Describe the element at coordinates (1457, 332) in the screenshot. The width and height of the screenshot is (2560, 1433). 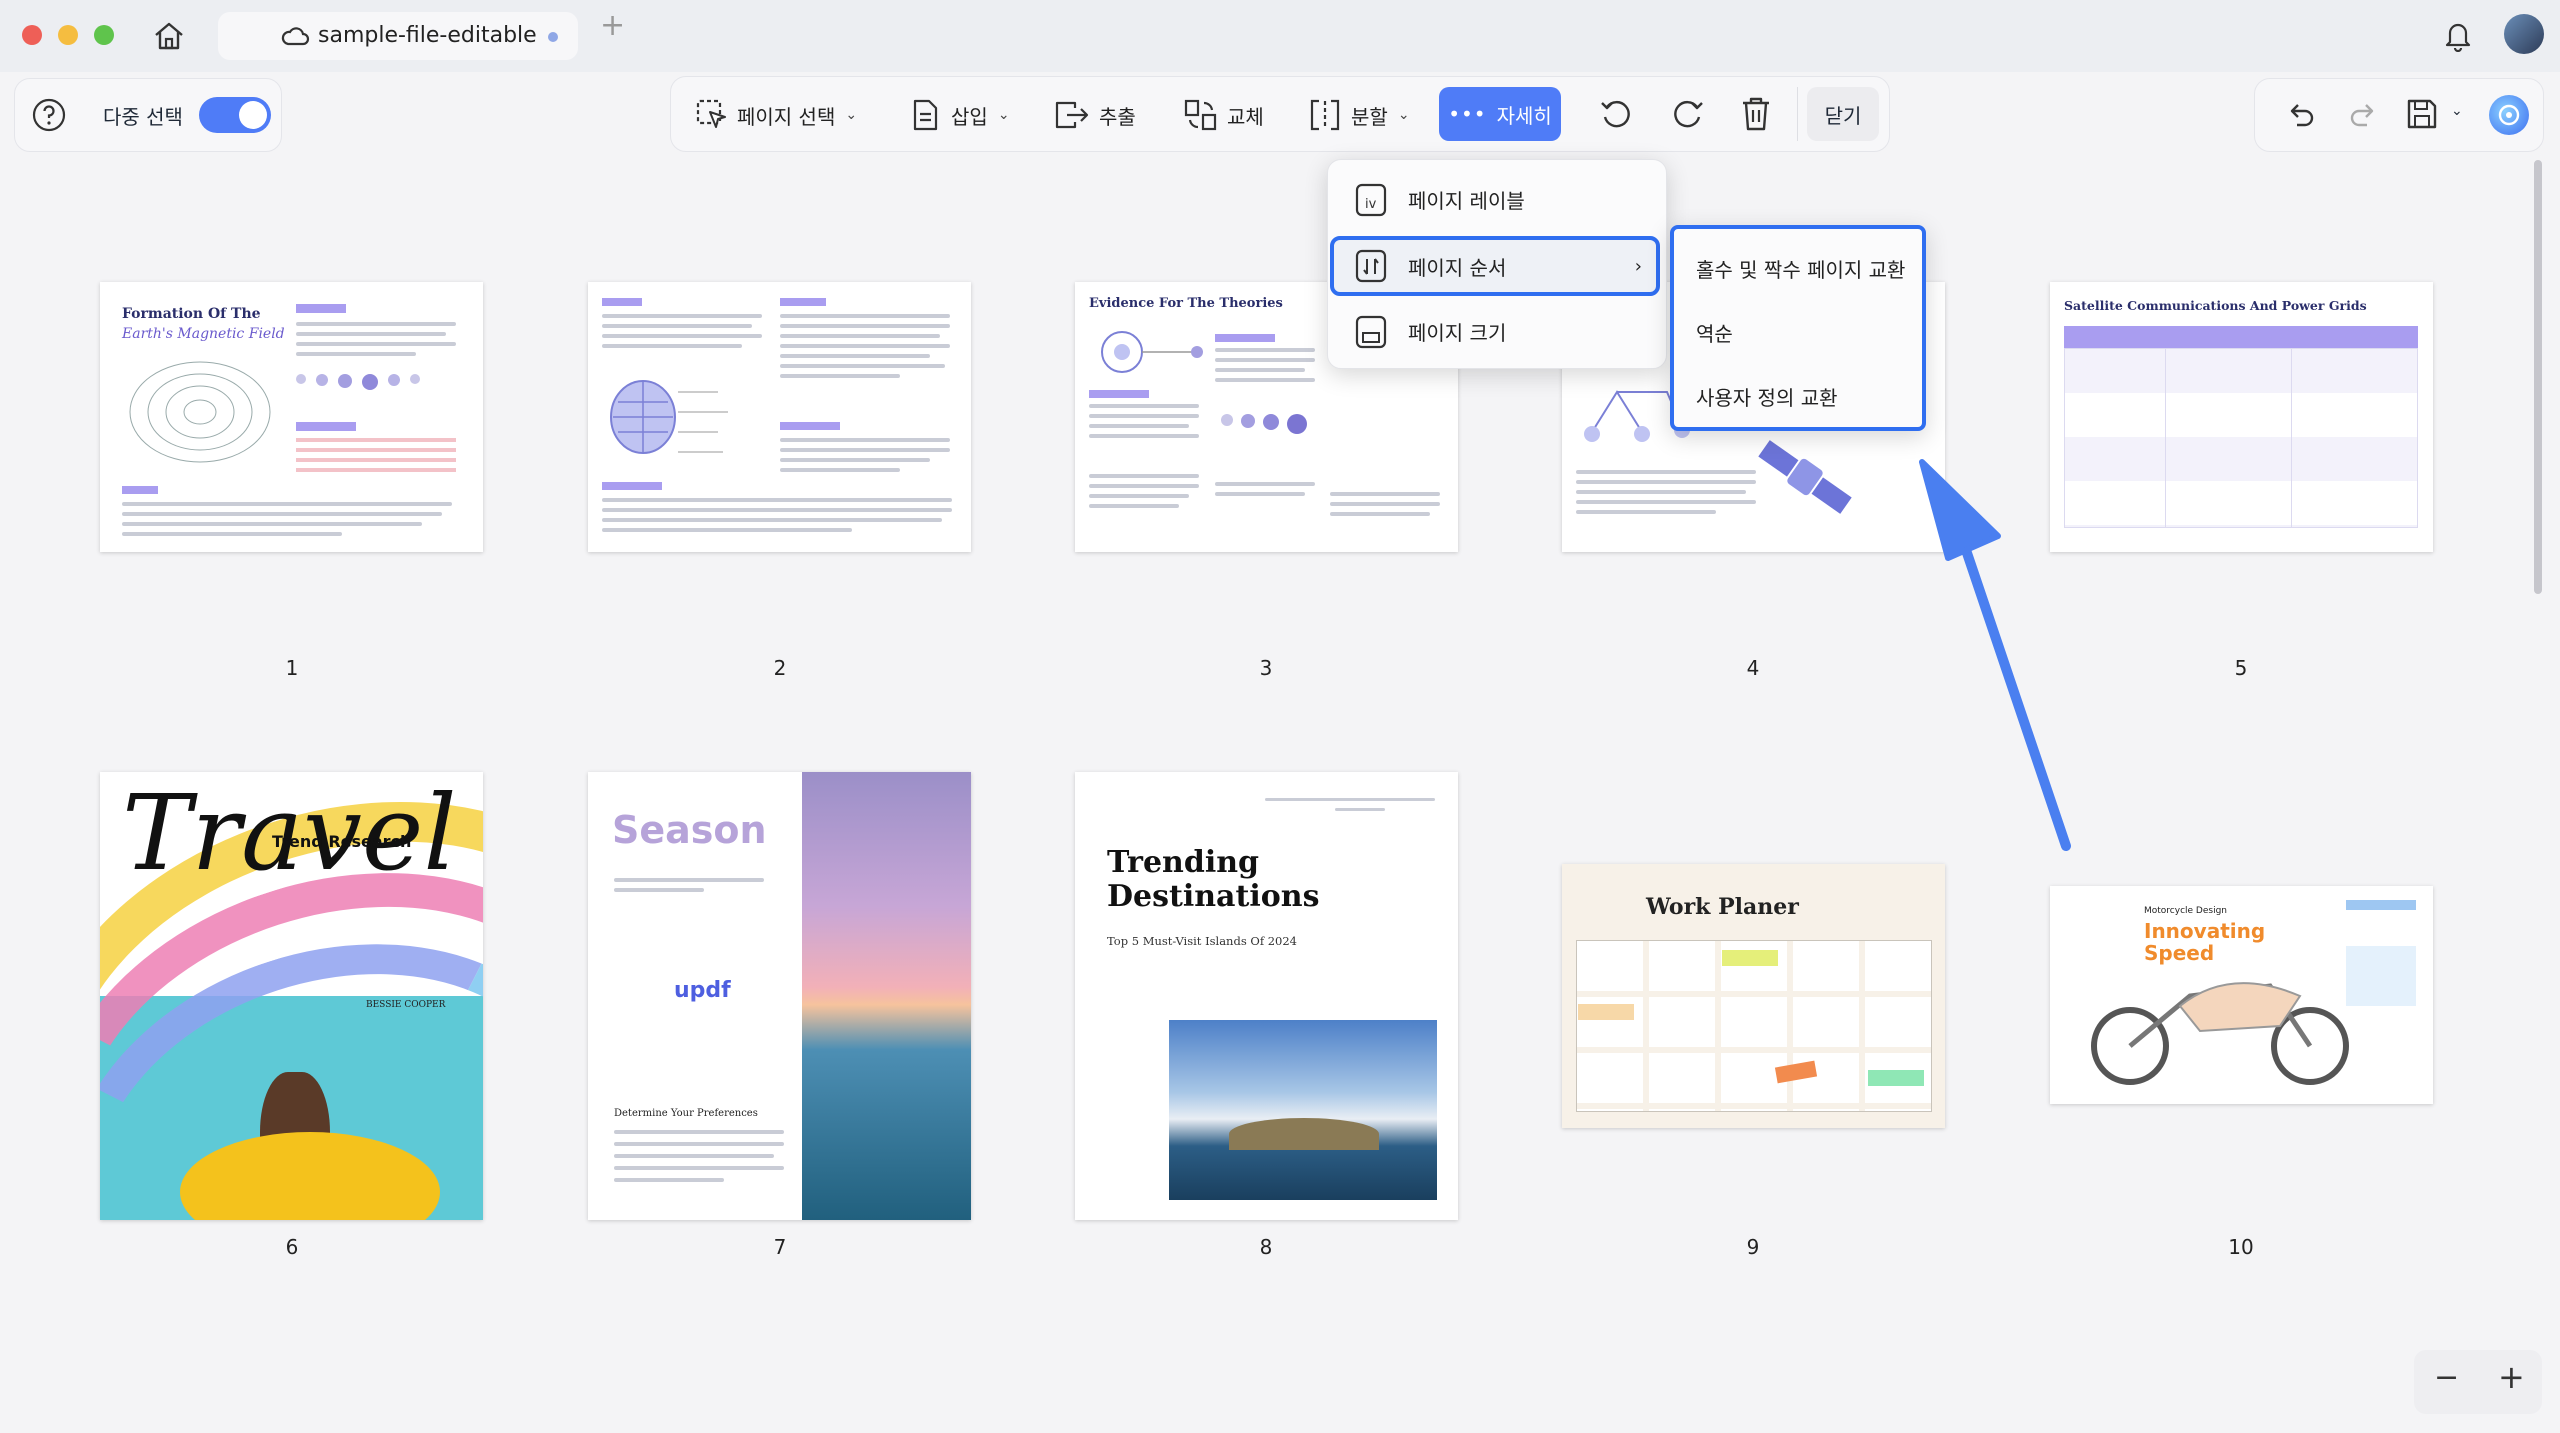
I see `menu-item-label: 페이지 크기` at that location.